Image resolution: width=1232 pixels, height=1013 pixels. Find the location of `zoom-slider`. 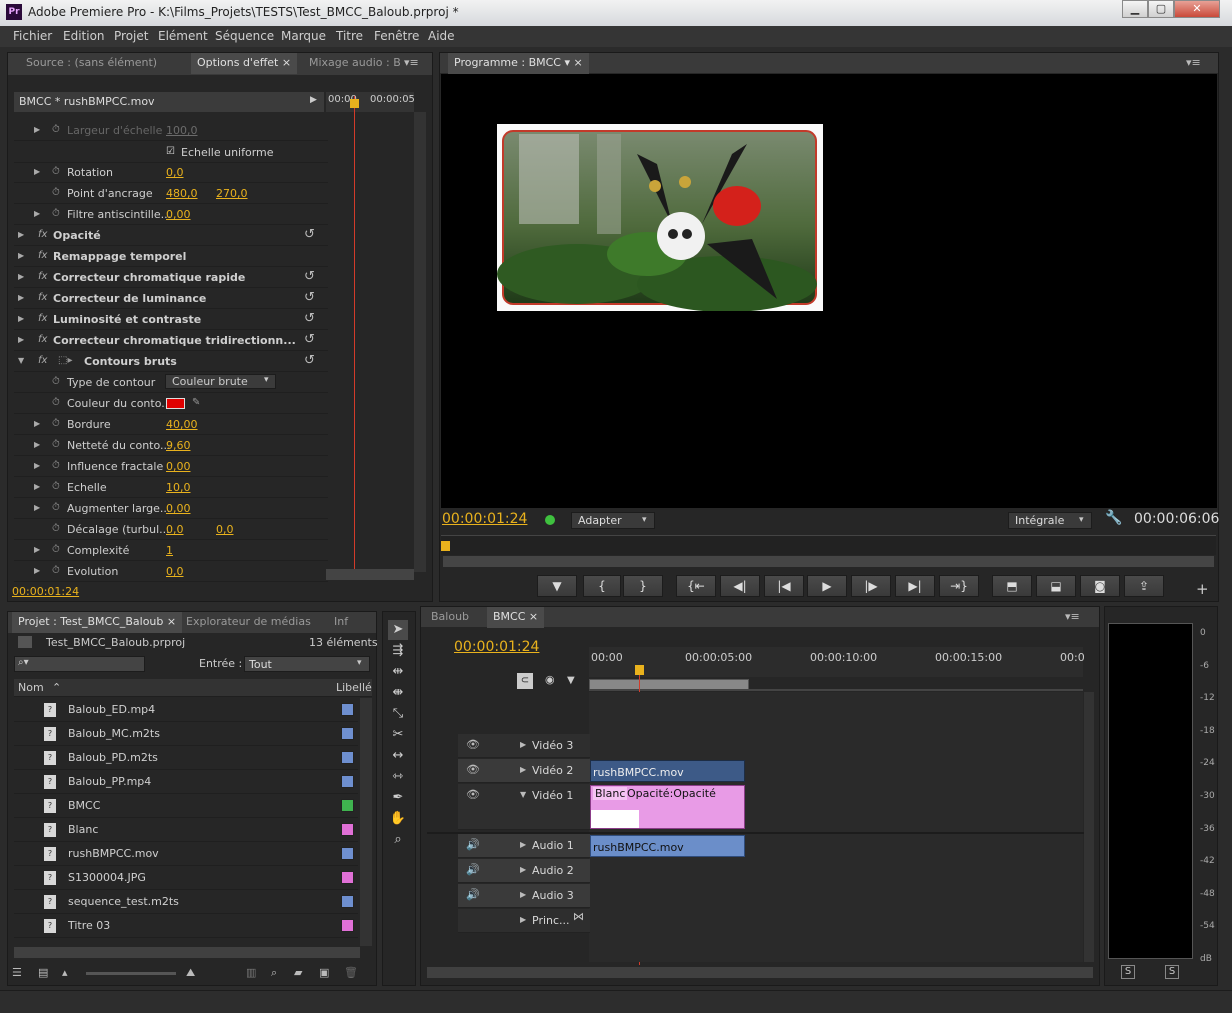

zoom-slider is located at coordinates (131, 973).